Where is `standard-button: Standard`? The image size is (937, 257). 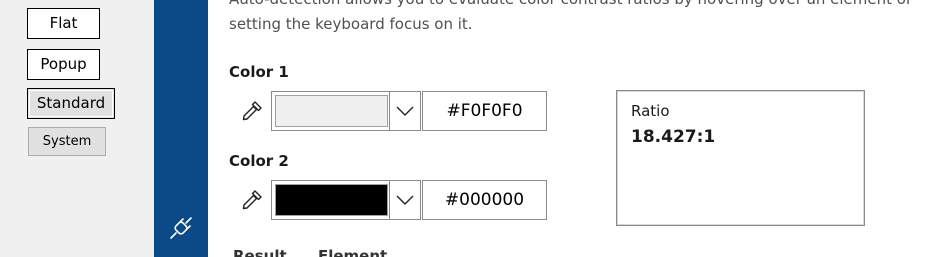
standard-button: Standard is located at coordinates (71, 103).